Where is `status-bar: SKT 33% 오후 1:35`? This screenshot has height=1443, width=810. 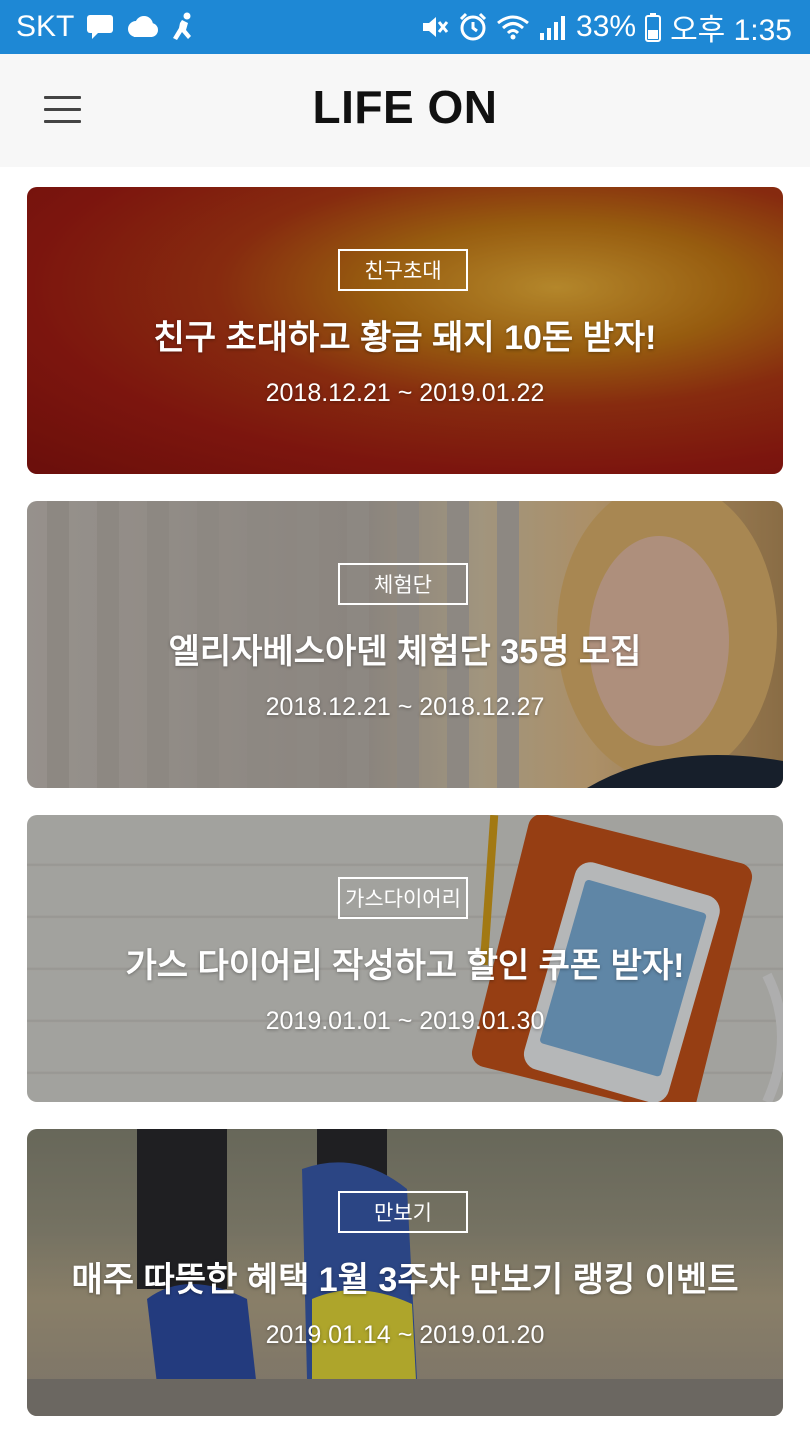 status-bar: SKT 33% 오후 1:35 is located at coordinates (405, 27).